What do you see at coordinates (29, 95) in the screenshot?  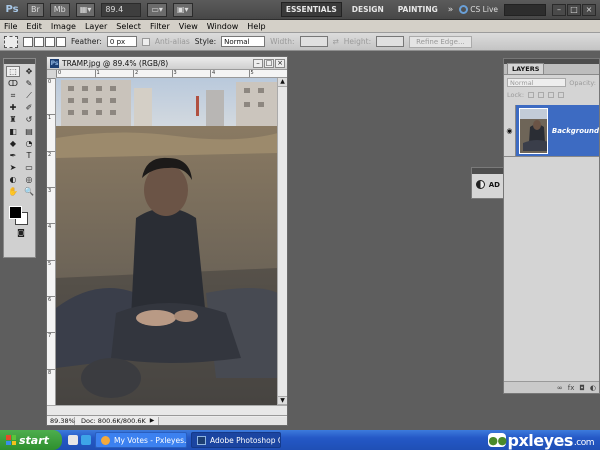 I see `eyedropper-tool-icon: ⟋` at bounding box center [29, 95].